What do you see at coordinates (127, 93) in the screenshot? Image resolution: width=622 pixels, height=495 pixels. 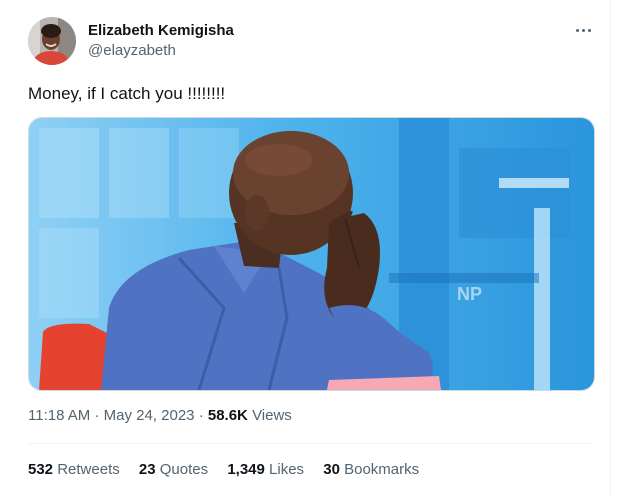 I see `tweet-text: Money, if I catch you !!!!!!!!` at bounding box center [127, 93].